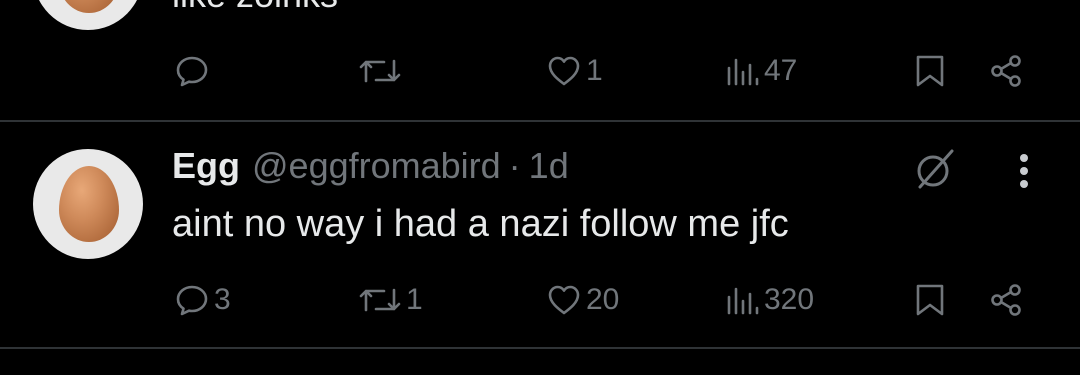 The width and height of the screenshot is (1080, 375). I want to click on tweet-text: aint no way i had a nazi follow me jfc, so click(480, 224).